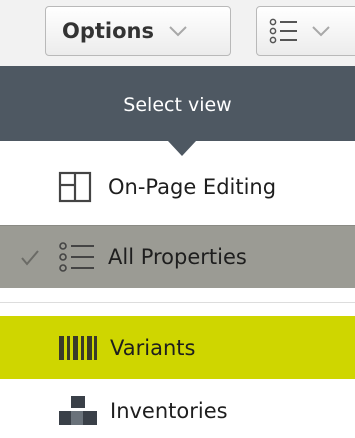 This screenshot has width=355, height=438. Describe the element at coordinates (108, 31) in the screenshot. I see `options-button-label: Options` at that location.